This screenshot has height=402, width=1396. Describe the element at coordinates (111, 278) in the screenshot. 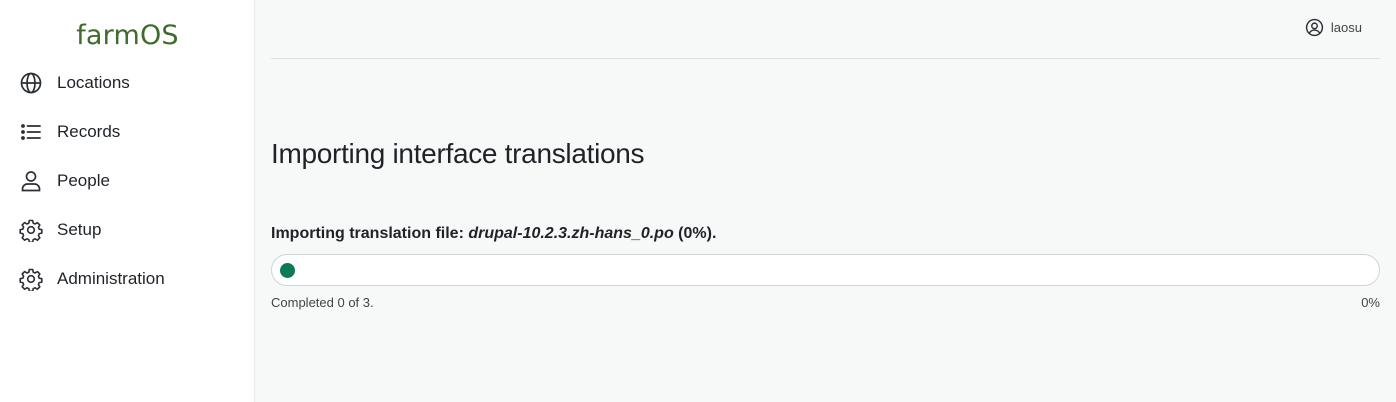

I see `sidebar-item-label: Administration` at that location.